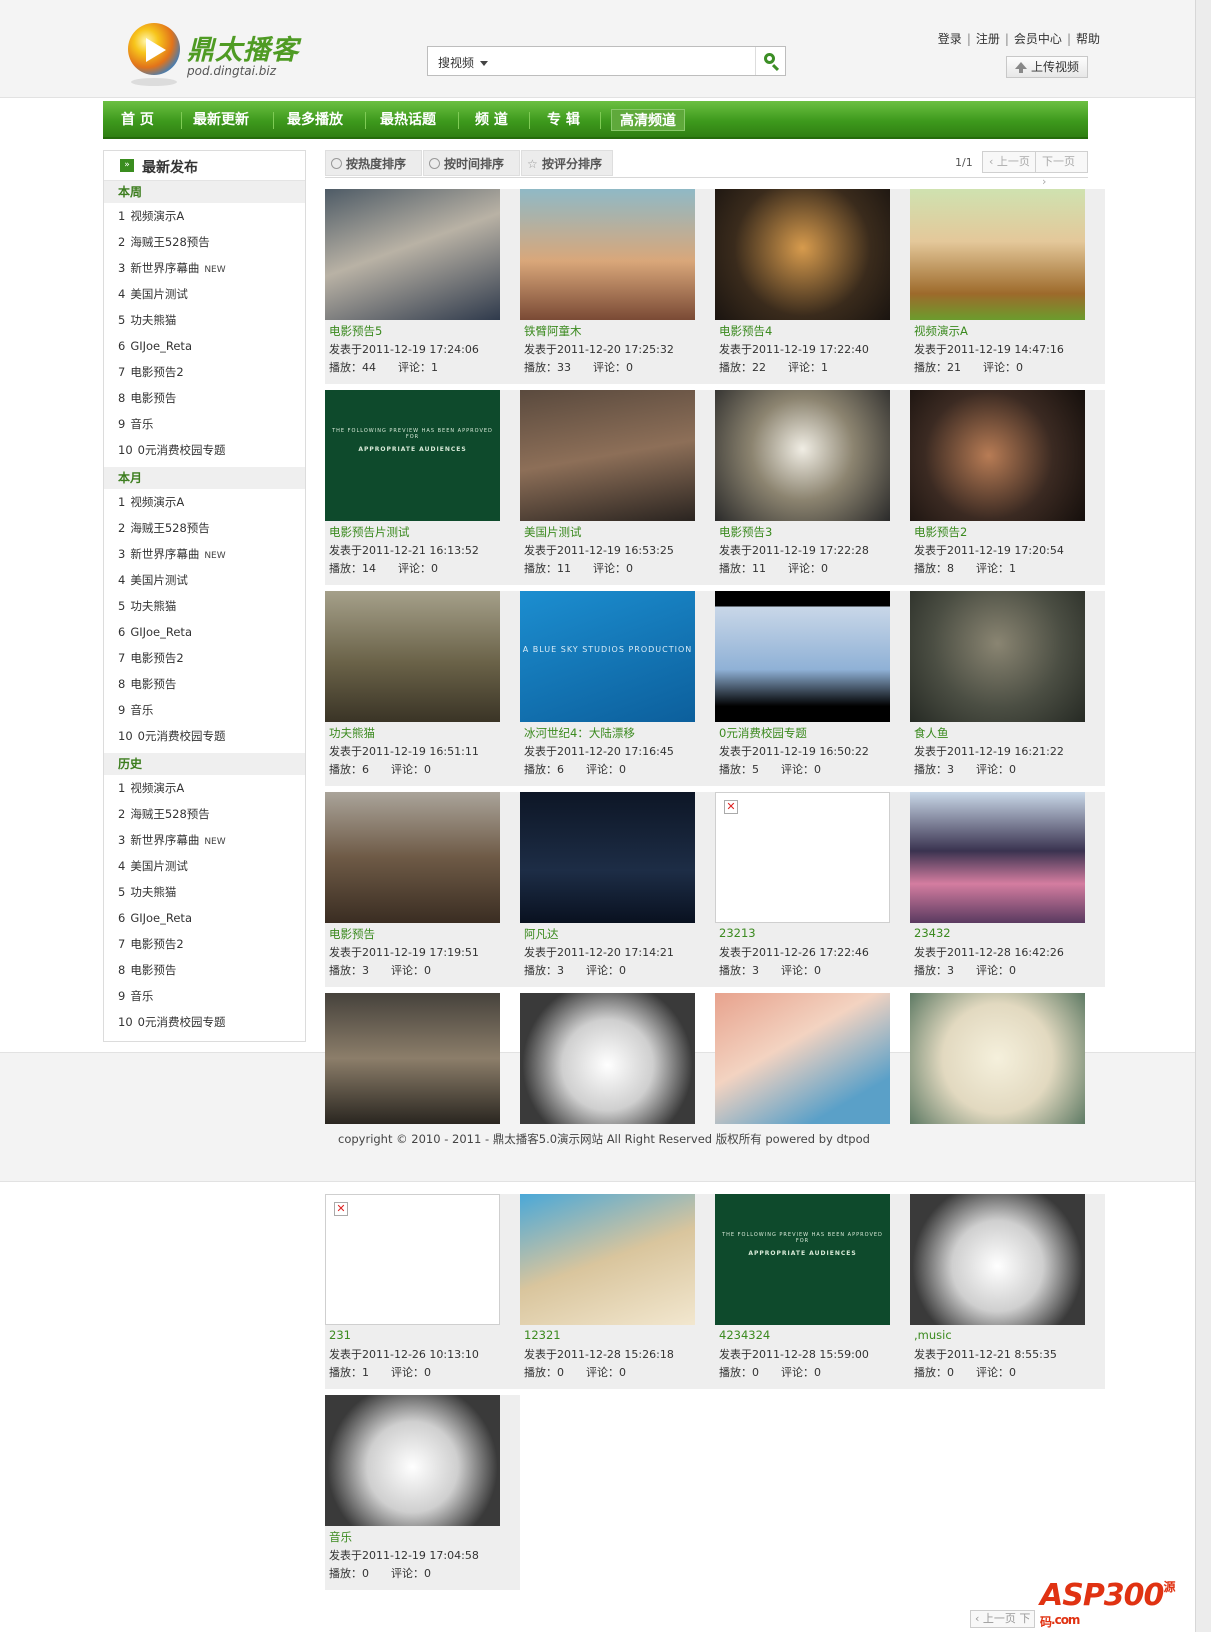 The height and width of the screenshot is (1632, 1211). Describe the element at coordinates (225, 55) in the screenshot. I see `site-logo: 鼎太播客 pod.dingtai.biz` at that location.